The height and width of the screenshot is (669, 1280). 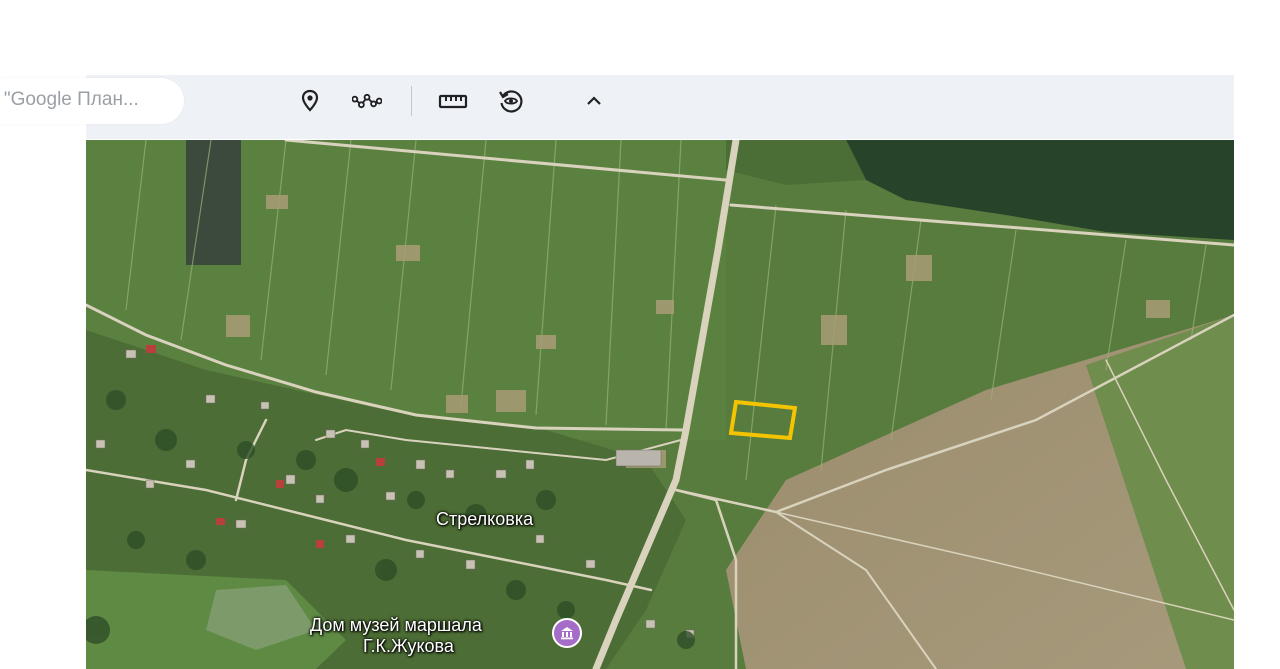 I want to click on path-icon, so click(x=367, y=101).